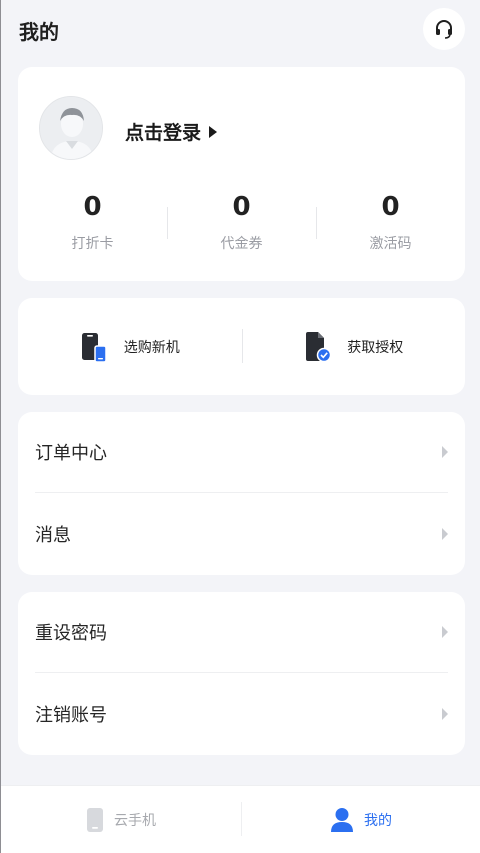  Describe the element at coordinates (92, 223) in the screenshot. I see `stat-discount-card: 0 打折卡` at that location.